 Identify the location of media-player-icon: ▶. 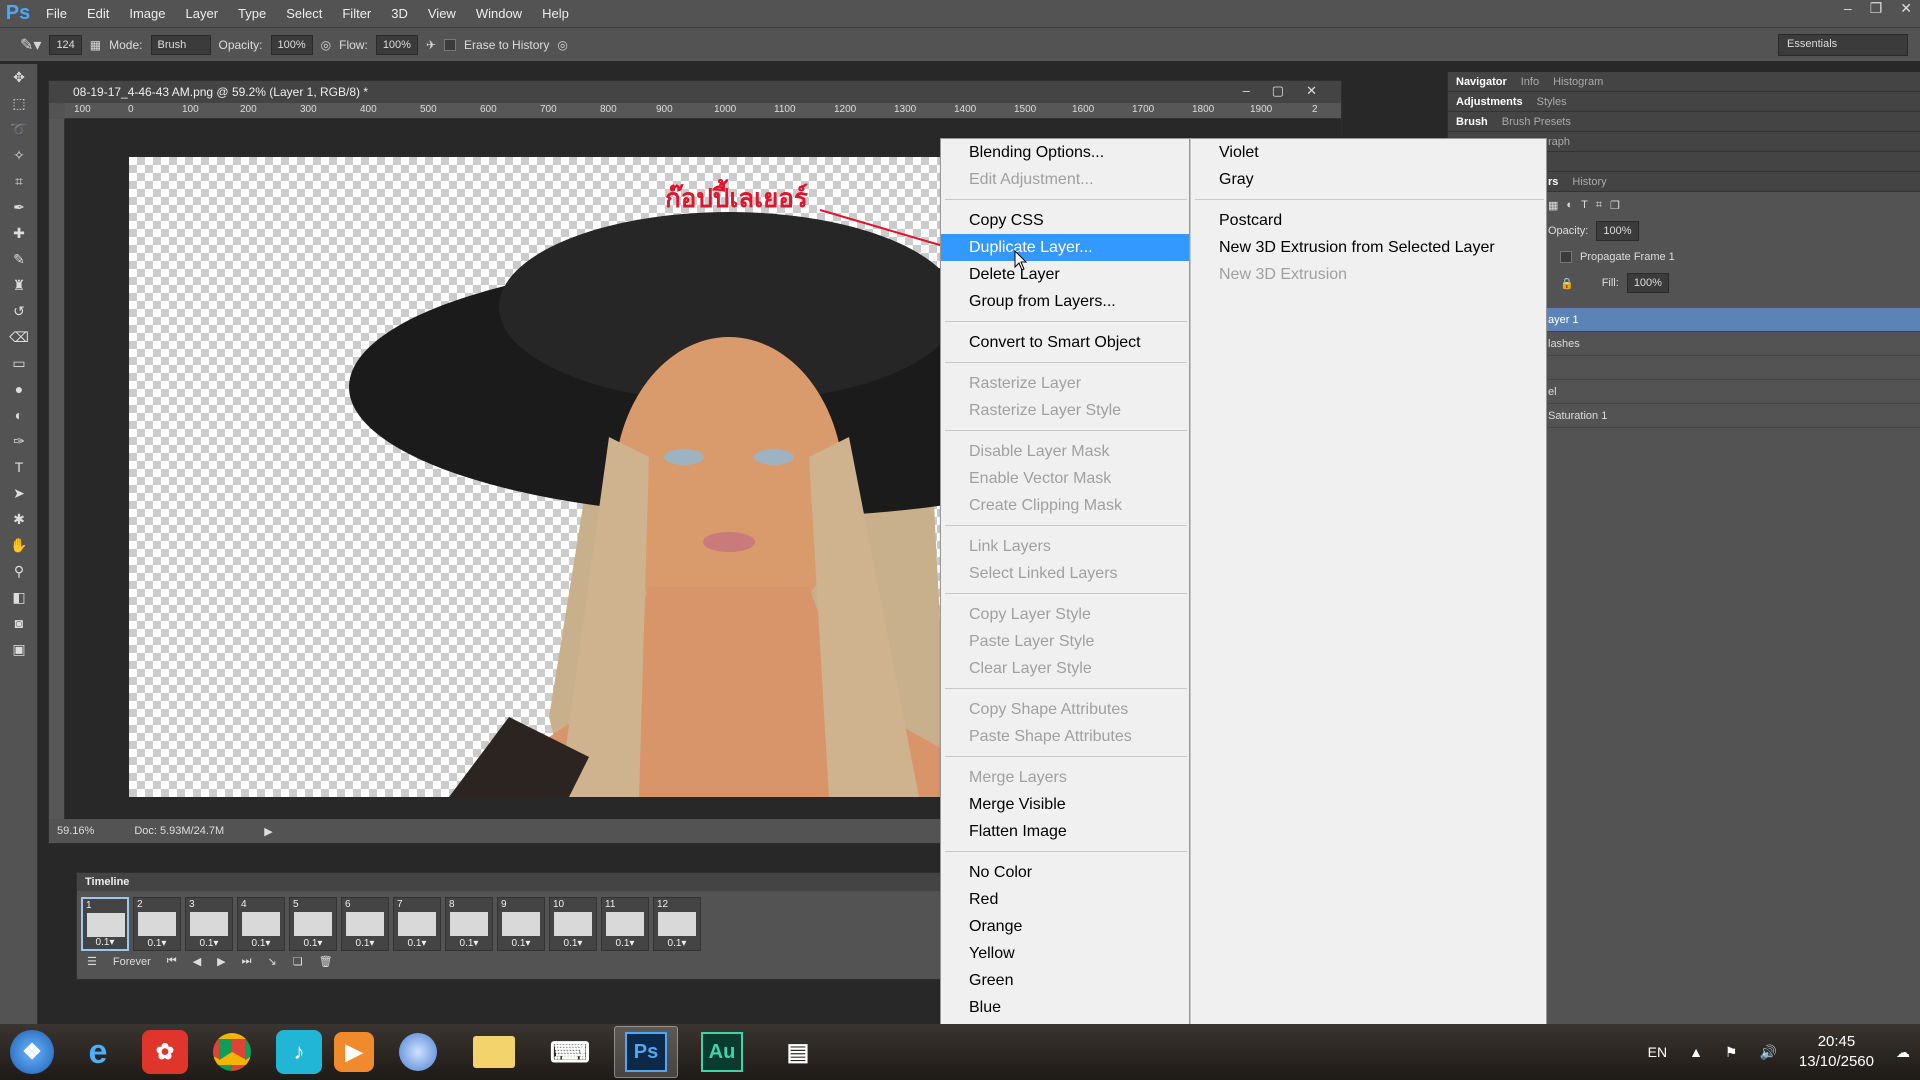
(354, 1052).